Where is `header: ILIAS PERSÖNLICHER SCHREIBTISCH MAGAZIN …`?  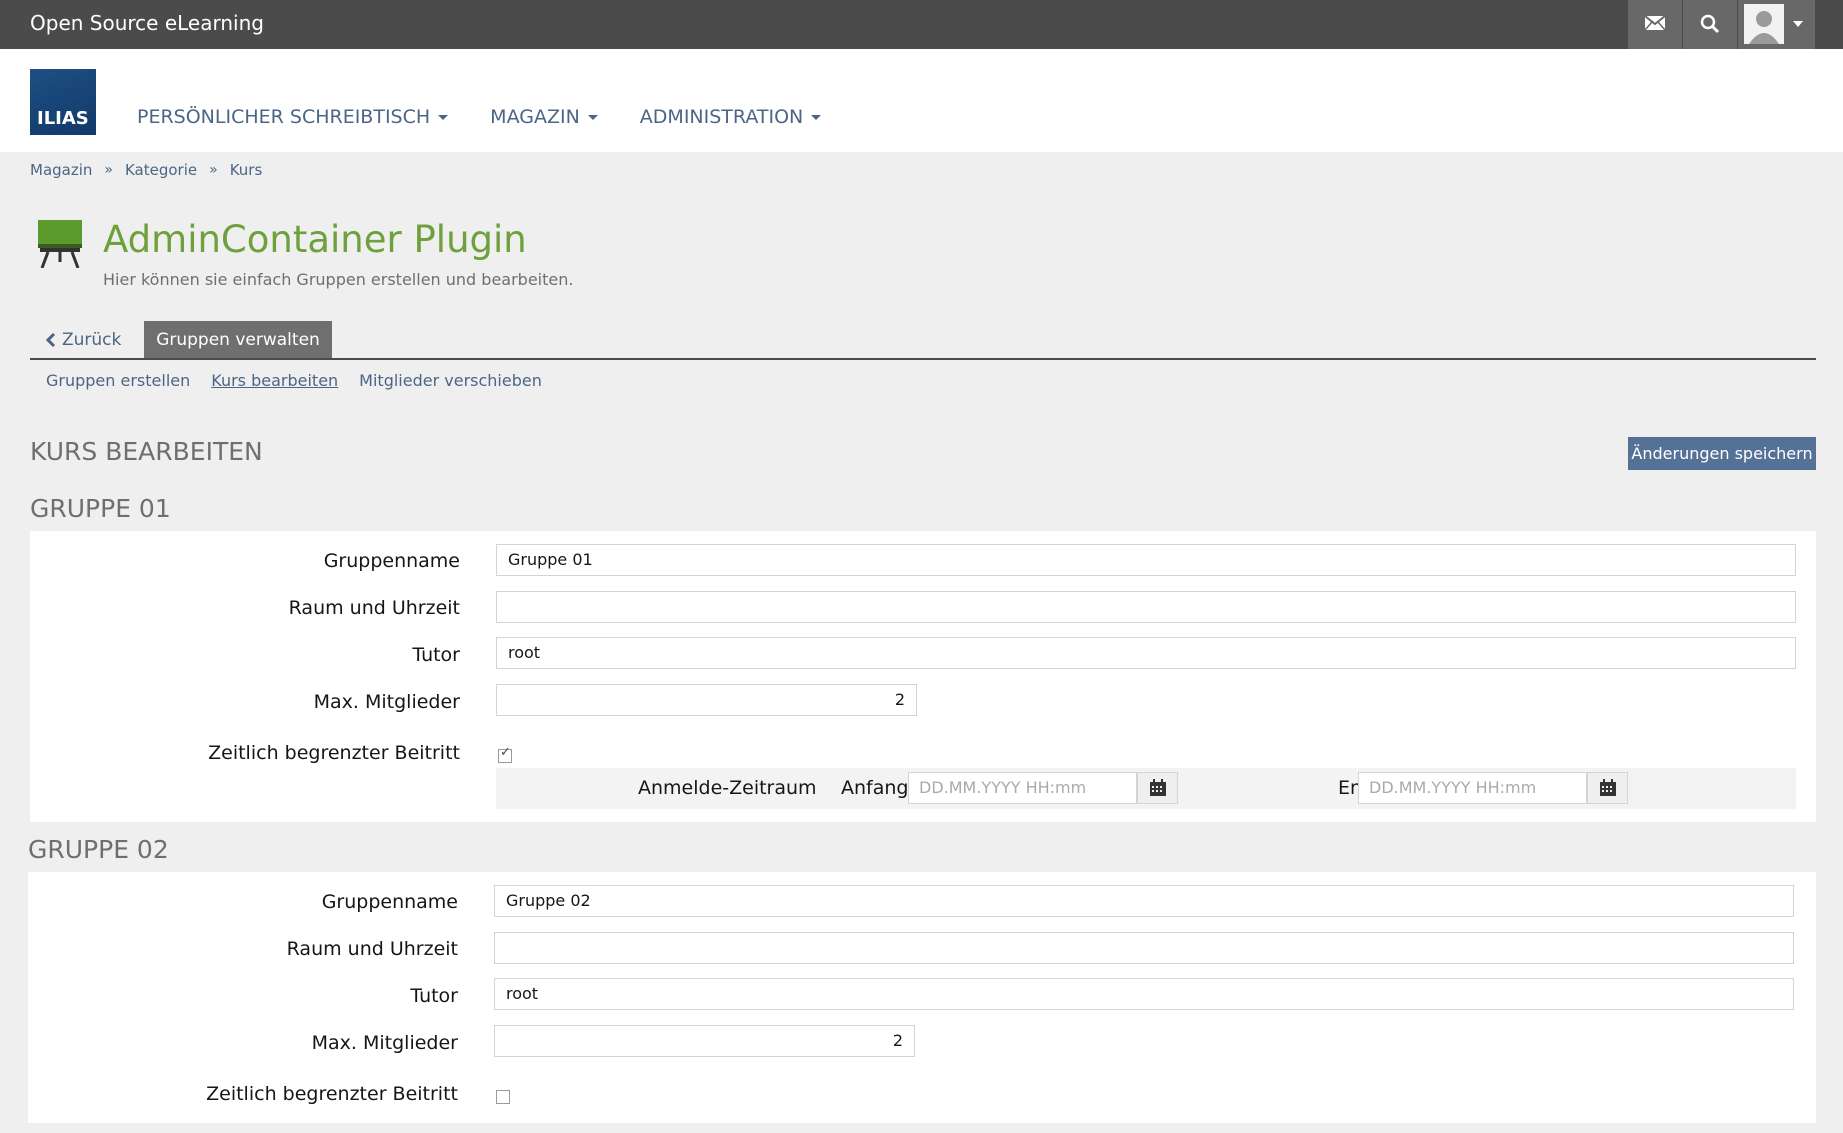 header: ILIAS PERSÖNLICHER SCHREIBTISCH MAGAZIN … is located at coordinates (921, 100).